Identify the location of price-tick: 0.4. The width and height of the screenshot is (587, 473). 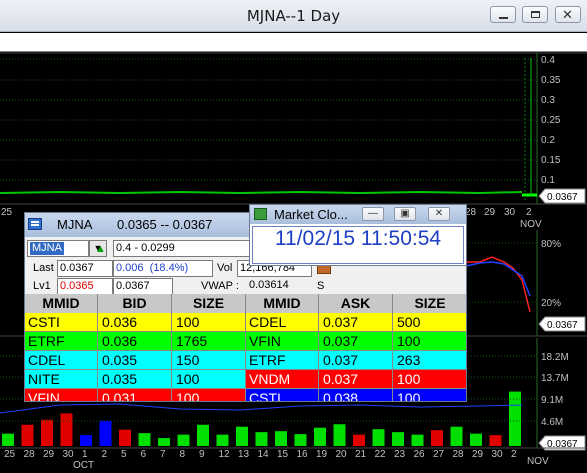
(548, 60).